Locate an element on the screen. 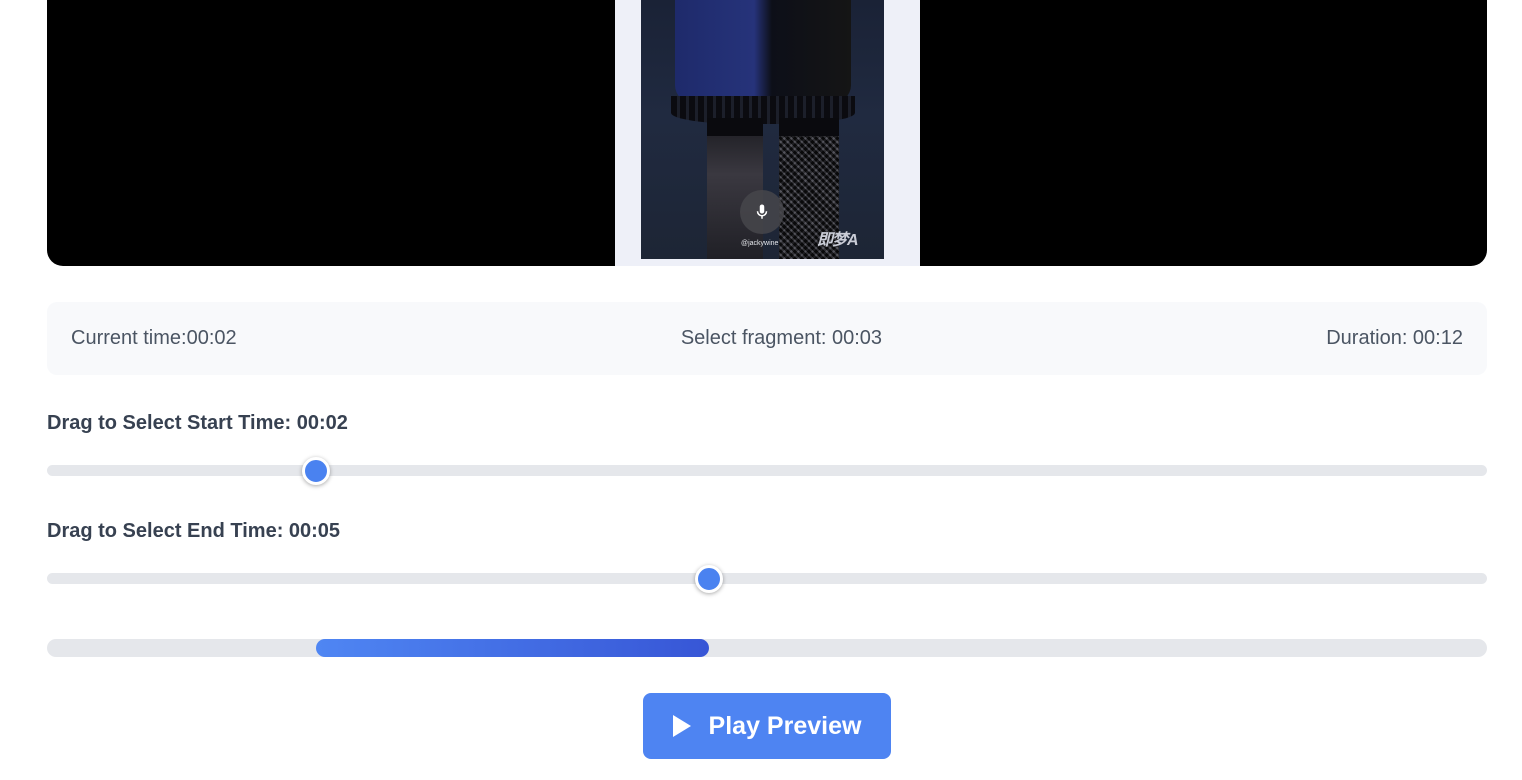  play-icon is located at coordinates (681, 726).